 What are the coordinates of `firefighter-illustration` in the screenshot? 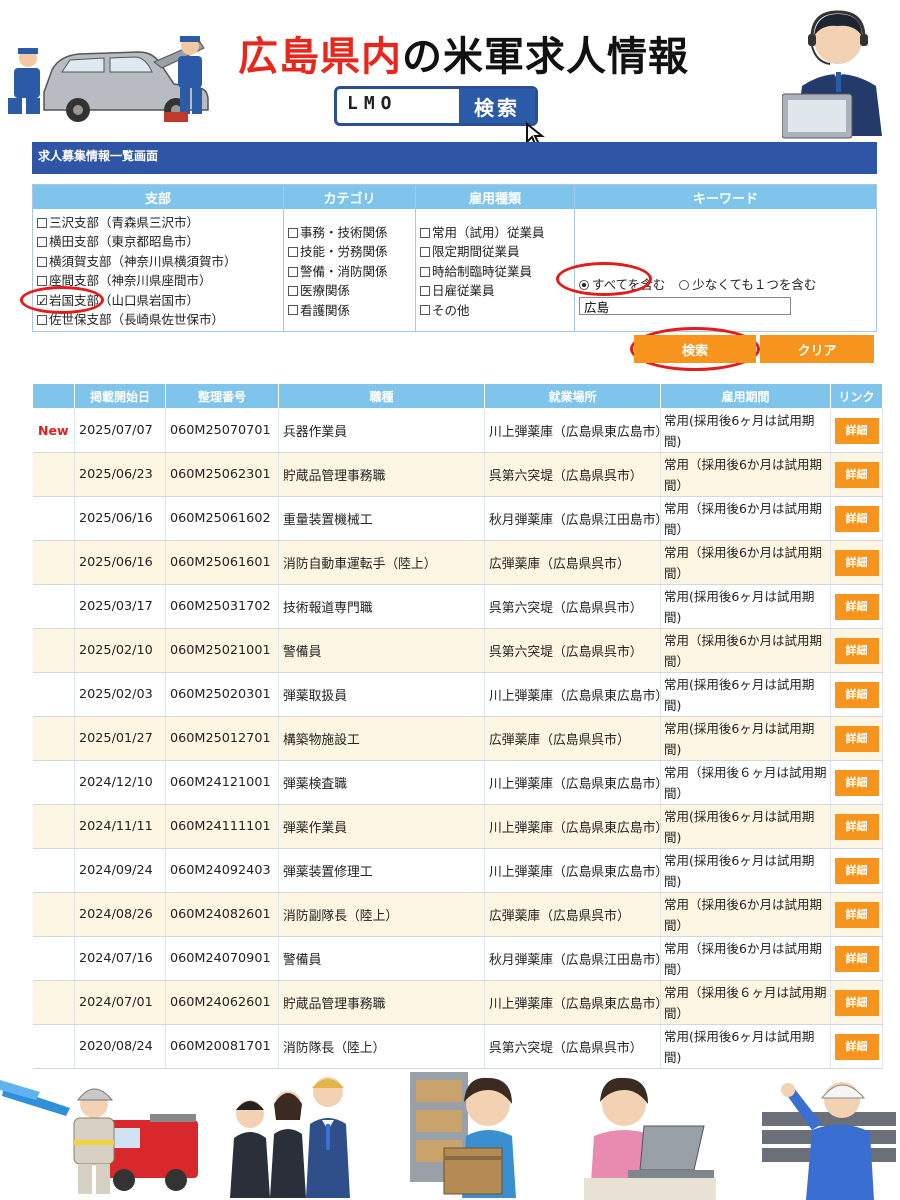 It's located at (99, 1137).